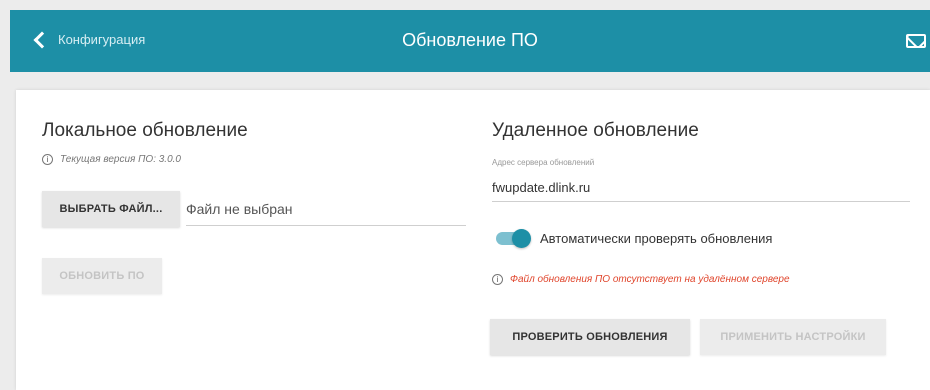 This screenshot has width=930, height=390. I want to click on page-title: Обновление ПО, so click(470, 40).